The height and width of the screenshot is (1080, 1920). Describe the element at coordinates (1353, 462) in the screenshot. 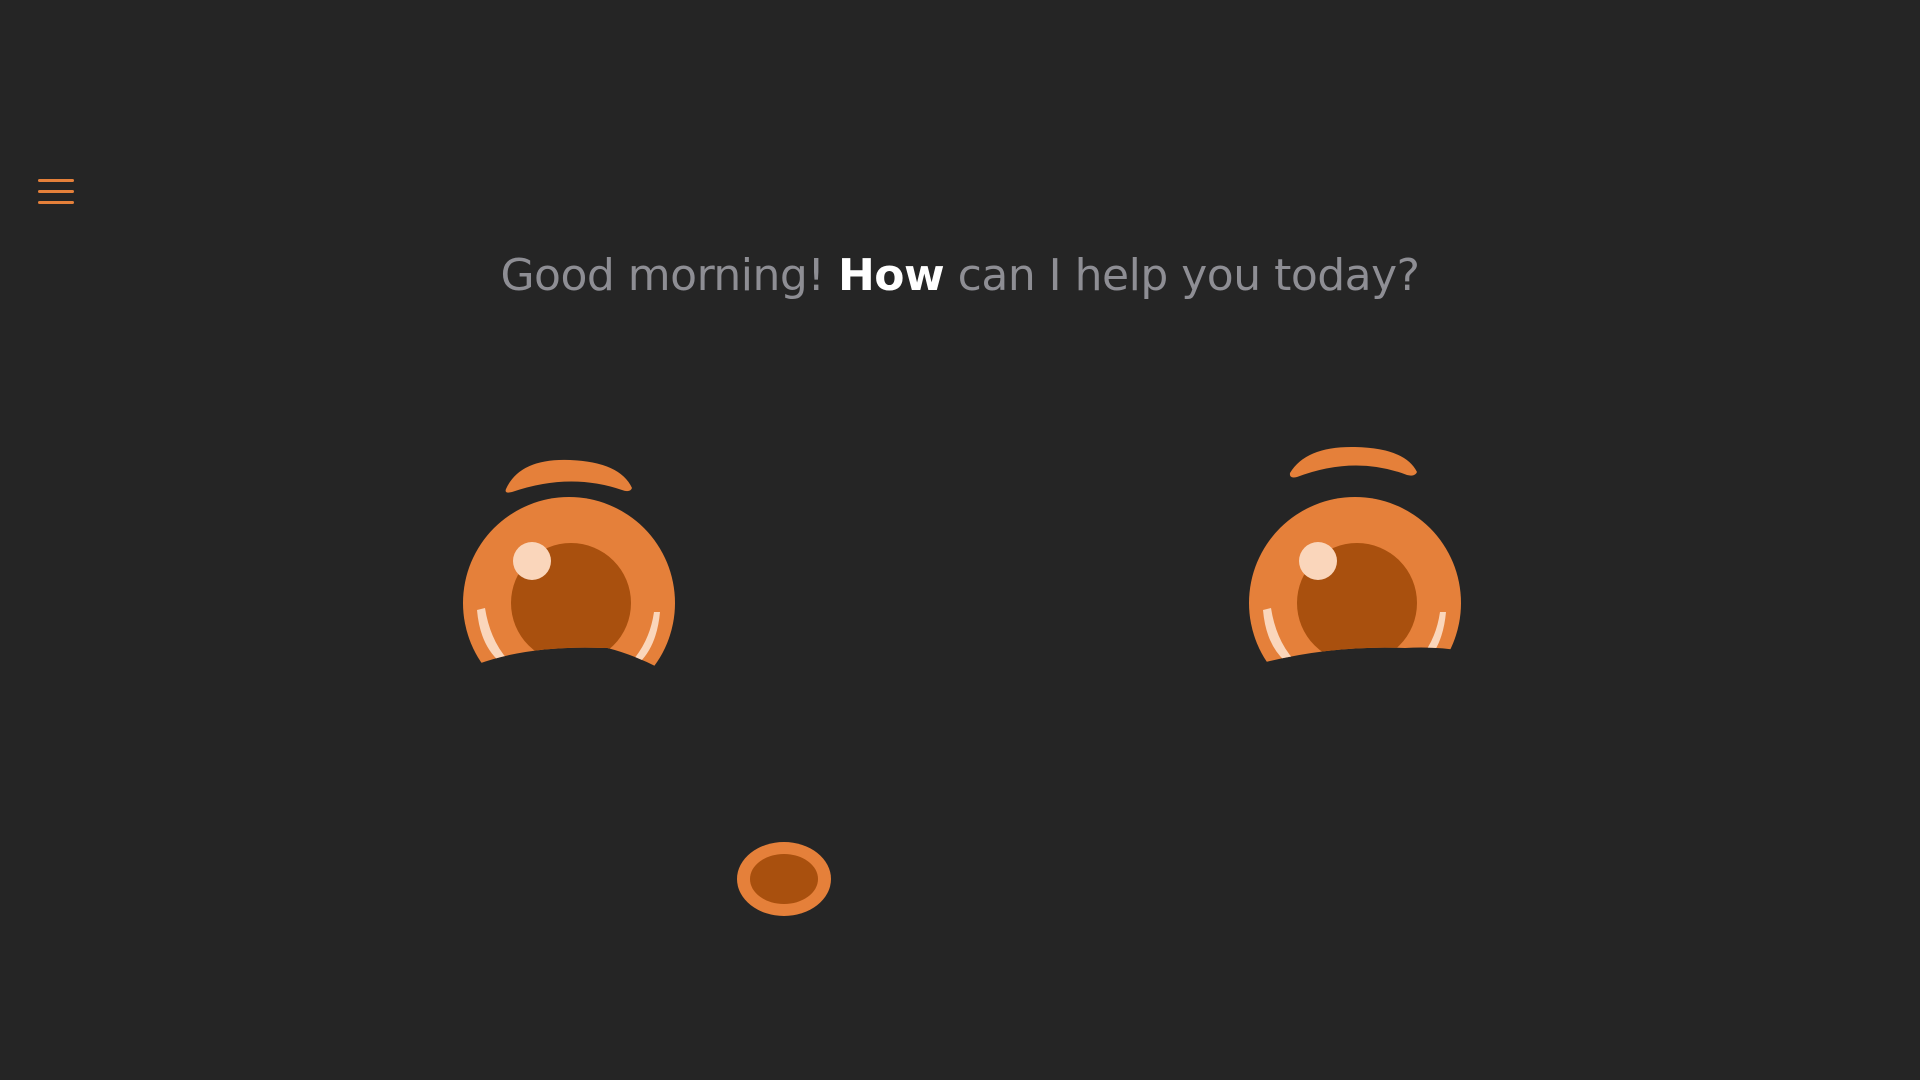

I see `right-eyebrow-icon` at that location.